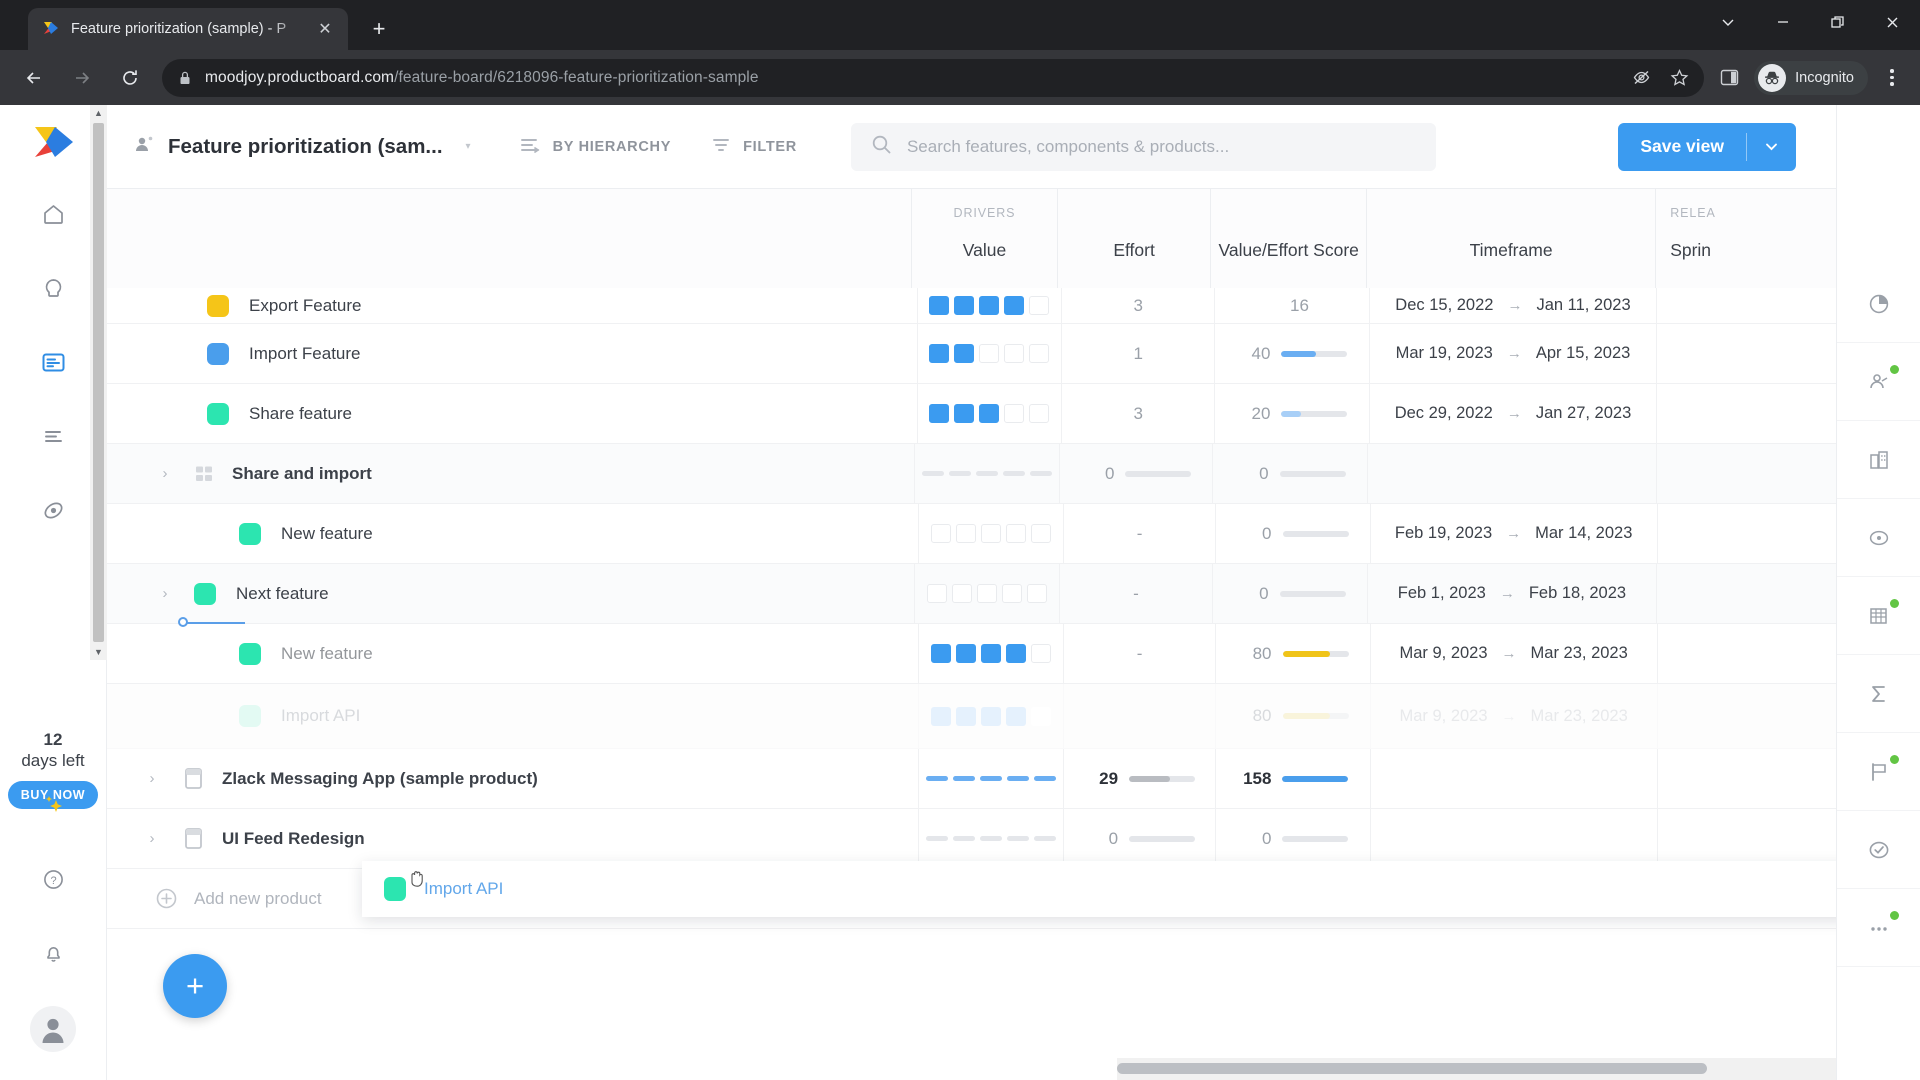  I want to click on row-name-cell: Import API, so click(512, 716).